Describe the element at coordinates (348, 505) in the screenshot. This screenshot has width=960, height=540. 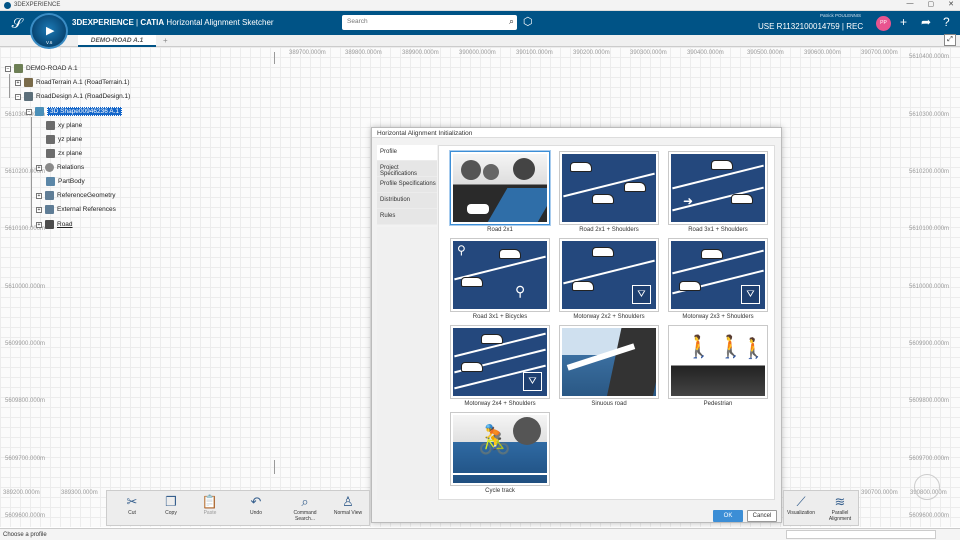
I see `normal-view-button: ♙ Normal View` at that location.